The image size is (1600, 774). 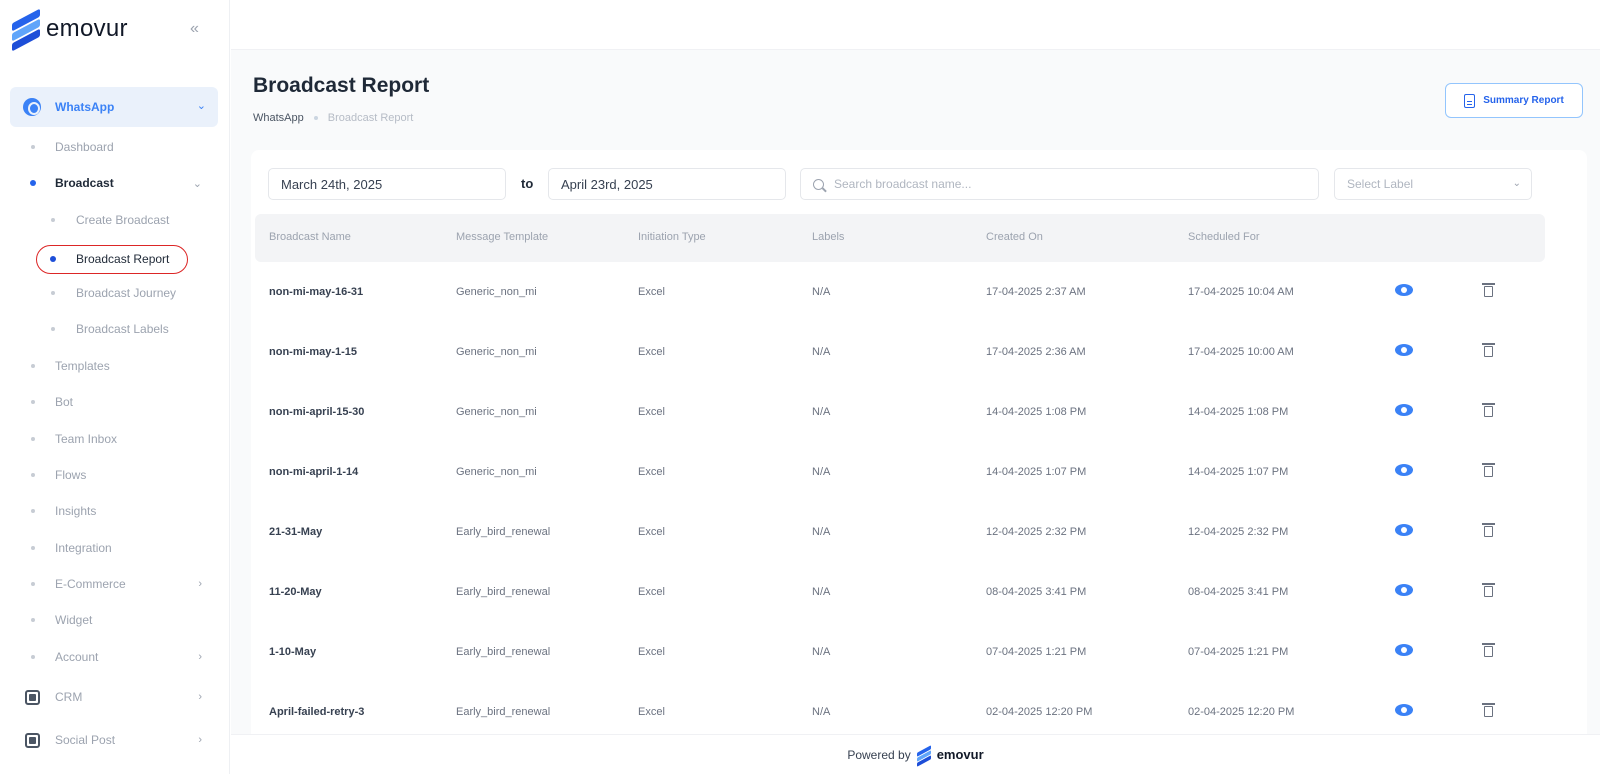 What do you see at coordinates (295, 592) in the screenshot?
I see `cell-broadcast-name: 11-20-May` at bounding box center [295, 592].